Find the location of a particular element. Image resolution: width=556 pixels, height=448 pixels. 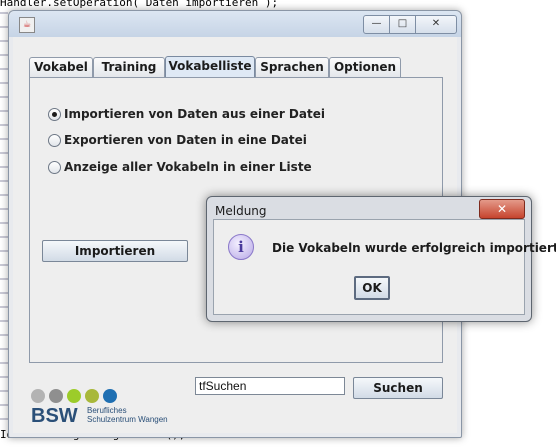

java-app-icon: ☕ is located at coordinates (27, 25).